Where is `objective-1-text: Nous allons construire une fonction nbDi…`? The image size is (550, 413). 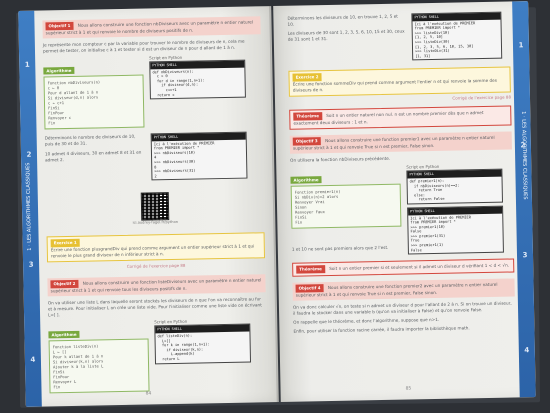 objective-1-text: Nous allons construire une fonction nbDi… is located at coordinates (149, 27).